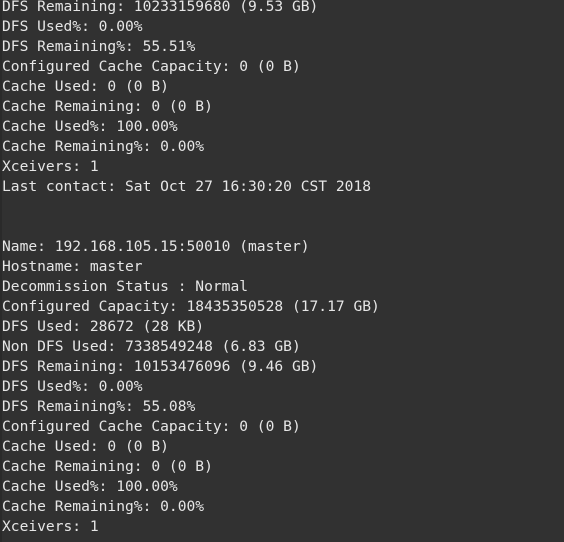  I want to click on terminal-line: DFS Used: 28672 (28 KB), so click(103, 326).